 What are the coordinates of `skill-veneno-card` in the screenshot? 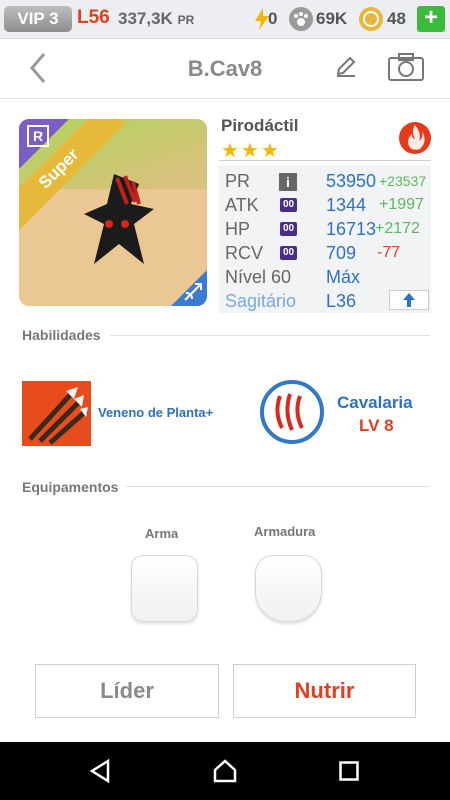 It's located at (56, 413).